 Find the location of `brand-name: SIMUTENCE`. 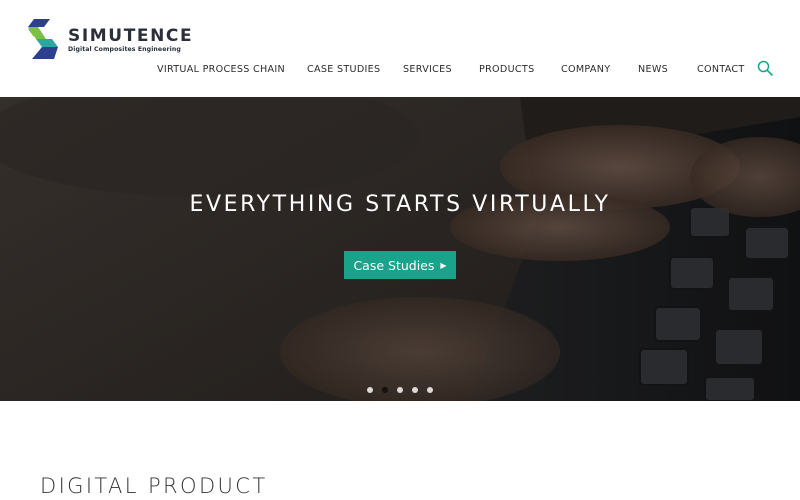

brand-name: SIMUTENCE is located at coordinates (131, 36).